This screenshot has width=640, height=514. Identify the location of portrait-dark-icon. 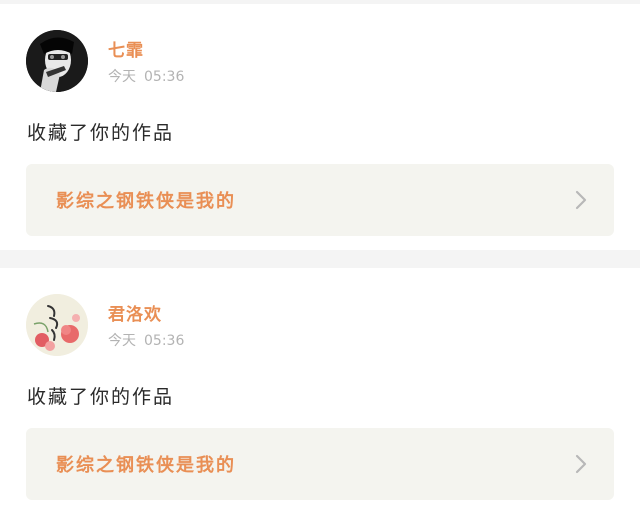
(57, 61).